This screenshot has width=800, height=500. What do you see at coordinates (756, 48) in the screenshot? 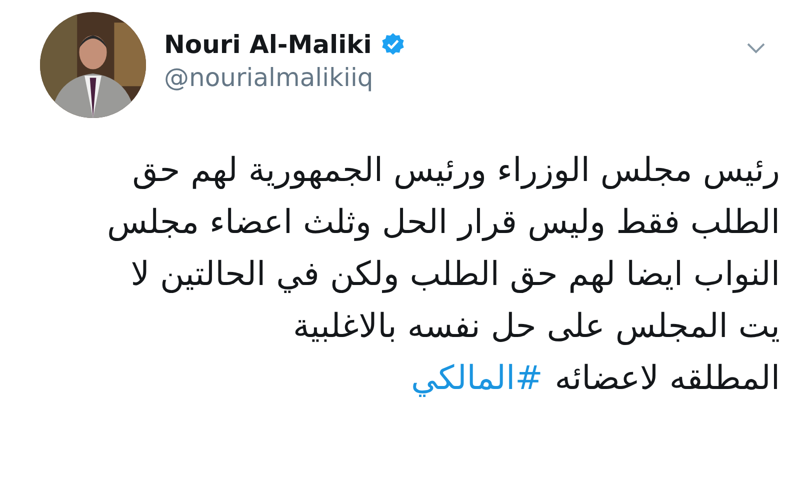
I see `chevron-down-icon` at bounding box center [756, 48].